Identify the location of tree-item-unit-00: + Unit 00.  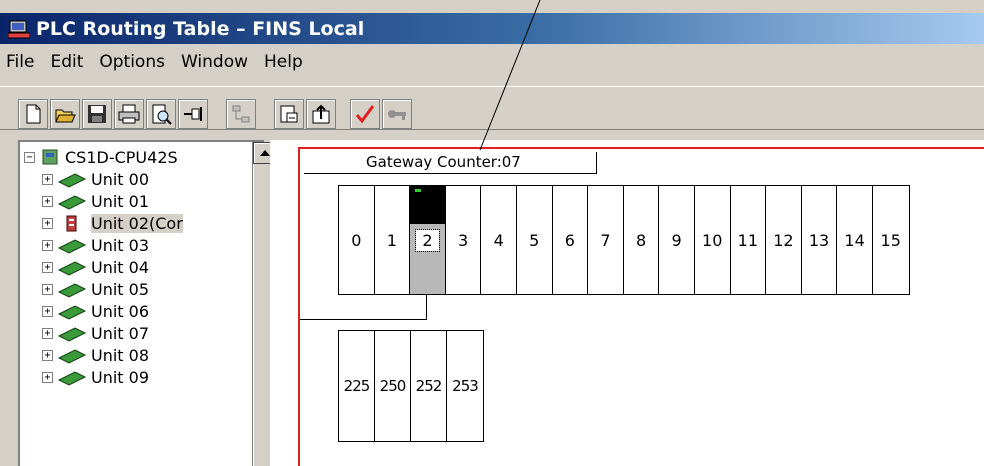
(95, 179).